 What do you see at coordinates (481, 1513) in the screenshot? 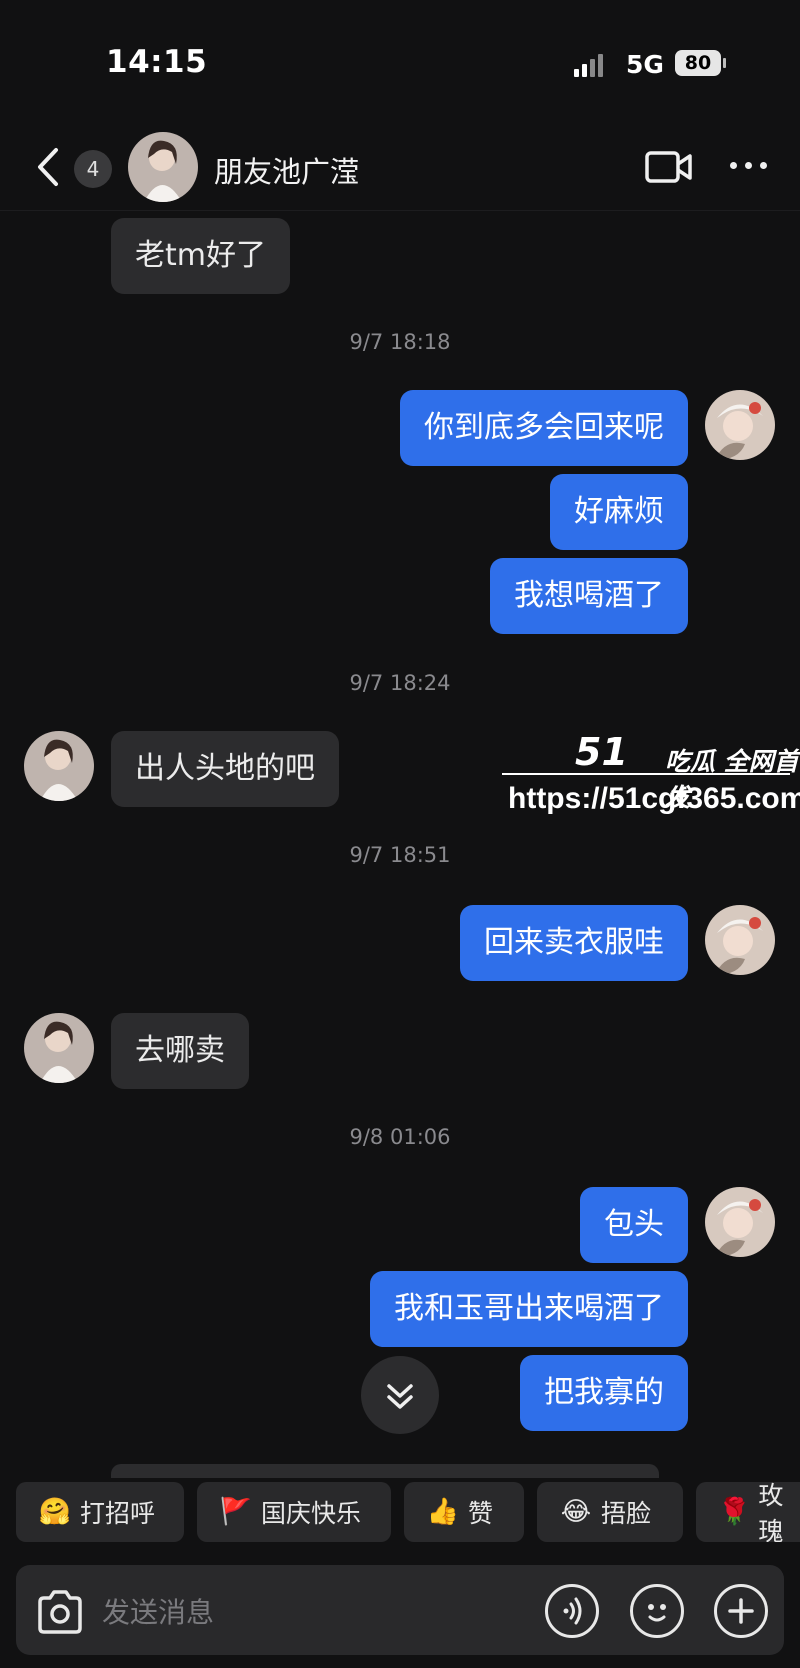
I see `quick-reply-label: 赞` at bounding box center [481, 1513].